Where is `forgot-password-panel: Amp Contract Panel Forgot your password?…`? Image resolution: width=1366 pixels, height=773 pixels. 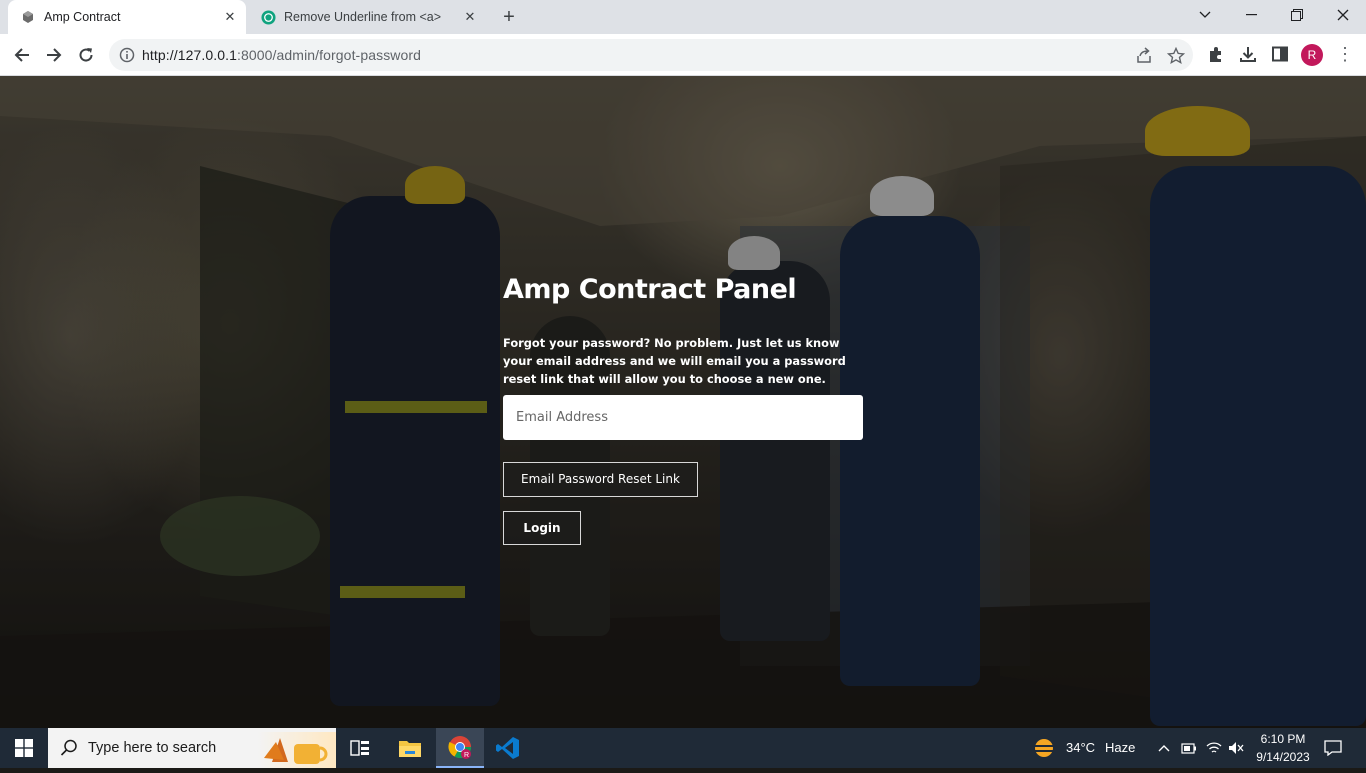
forgot-password-panel: Amp Contract Panel Forgot your password?… is located at coordinates (683, 406).